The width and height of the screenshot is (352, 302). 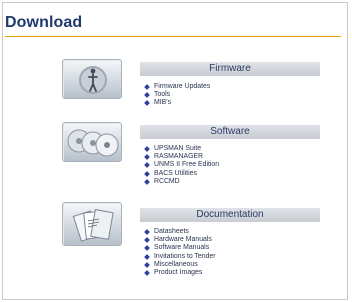 What do you see at coordinates (92, 142) in the screenshot?
I see `cd-stack-icon` at bounding box center [92, 142].